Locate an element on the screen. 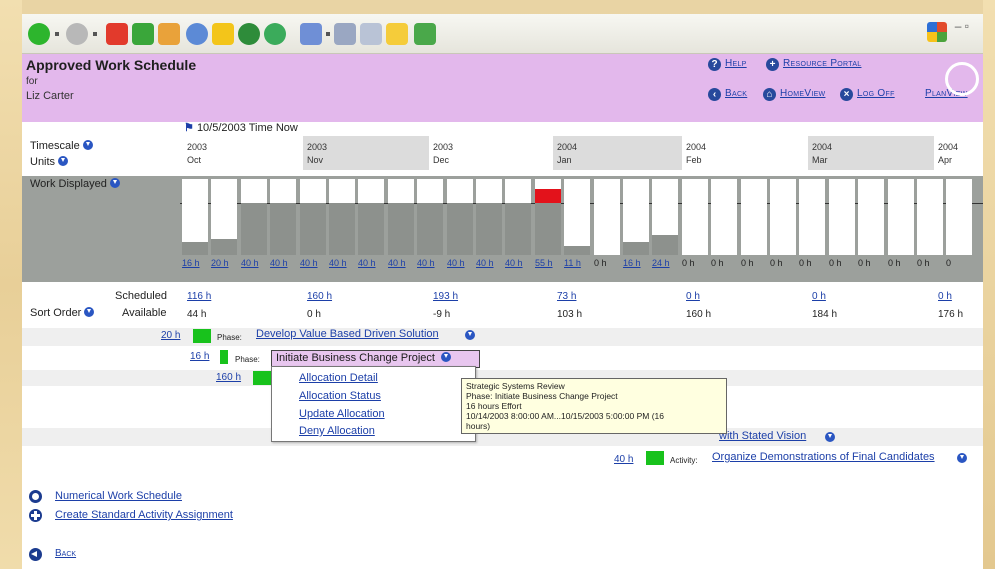 Image resolution: width=995 pixels, height=569 pixels. row-hours-link: 16 h is located at coordinates (199, 356).